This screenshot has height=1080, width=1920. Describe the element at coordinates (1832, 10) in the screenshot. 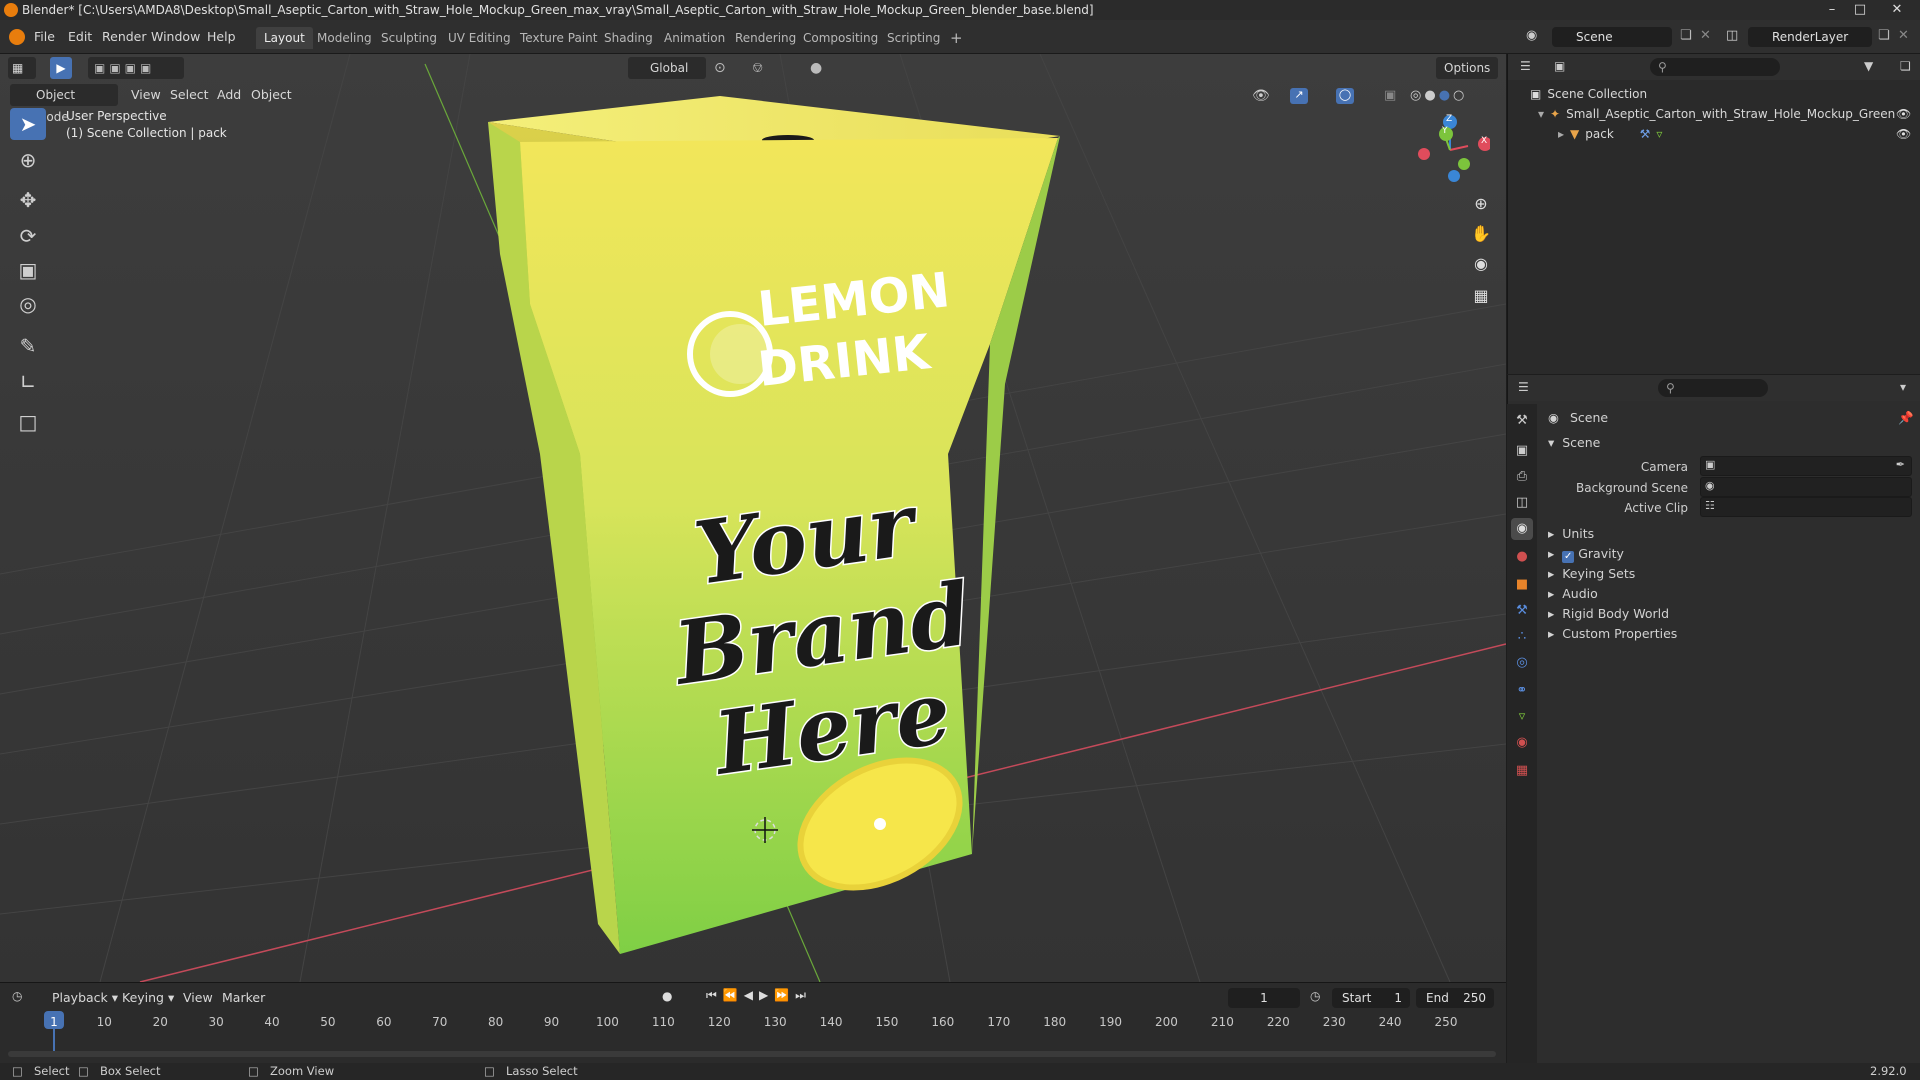

I see `minimize-button: –` at that location.